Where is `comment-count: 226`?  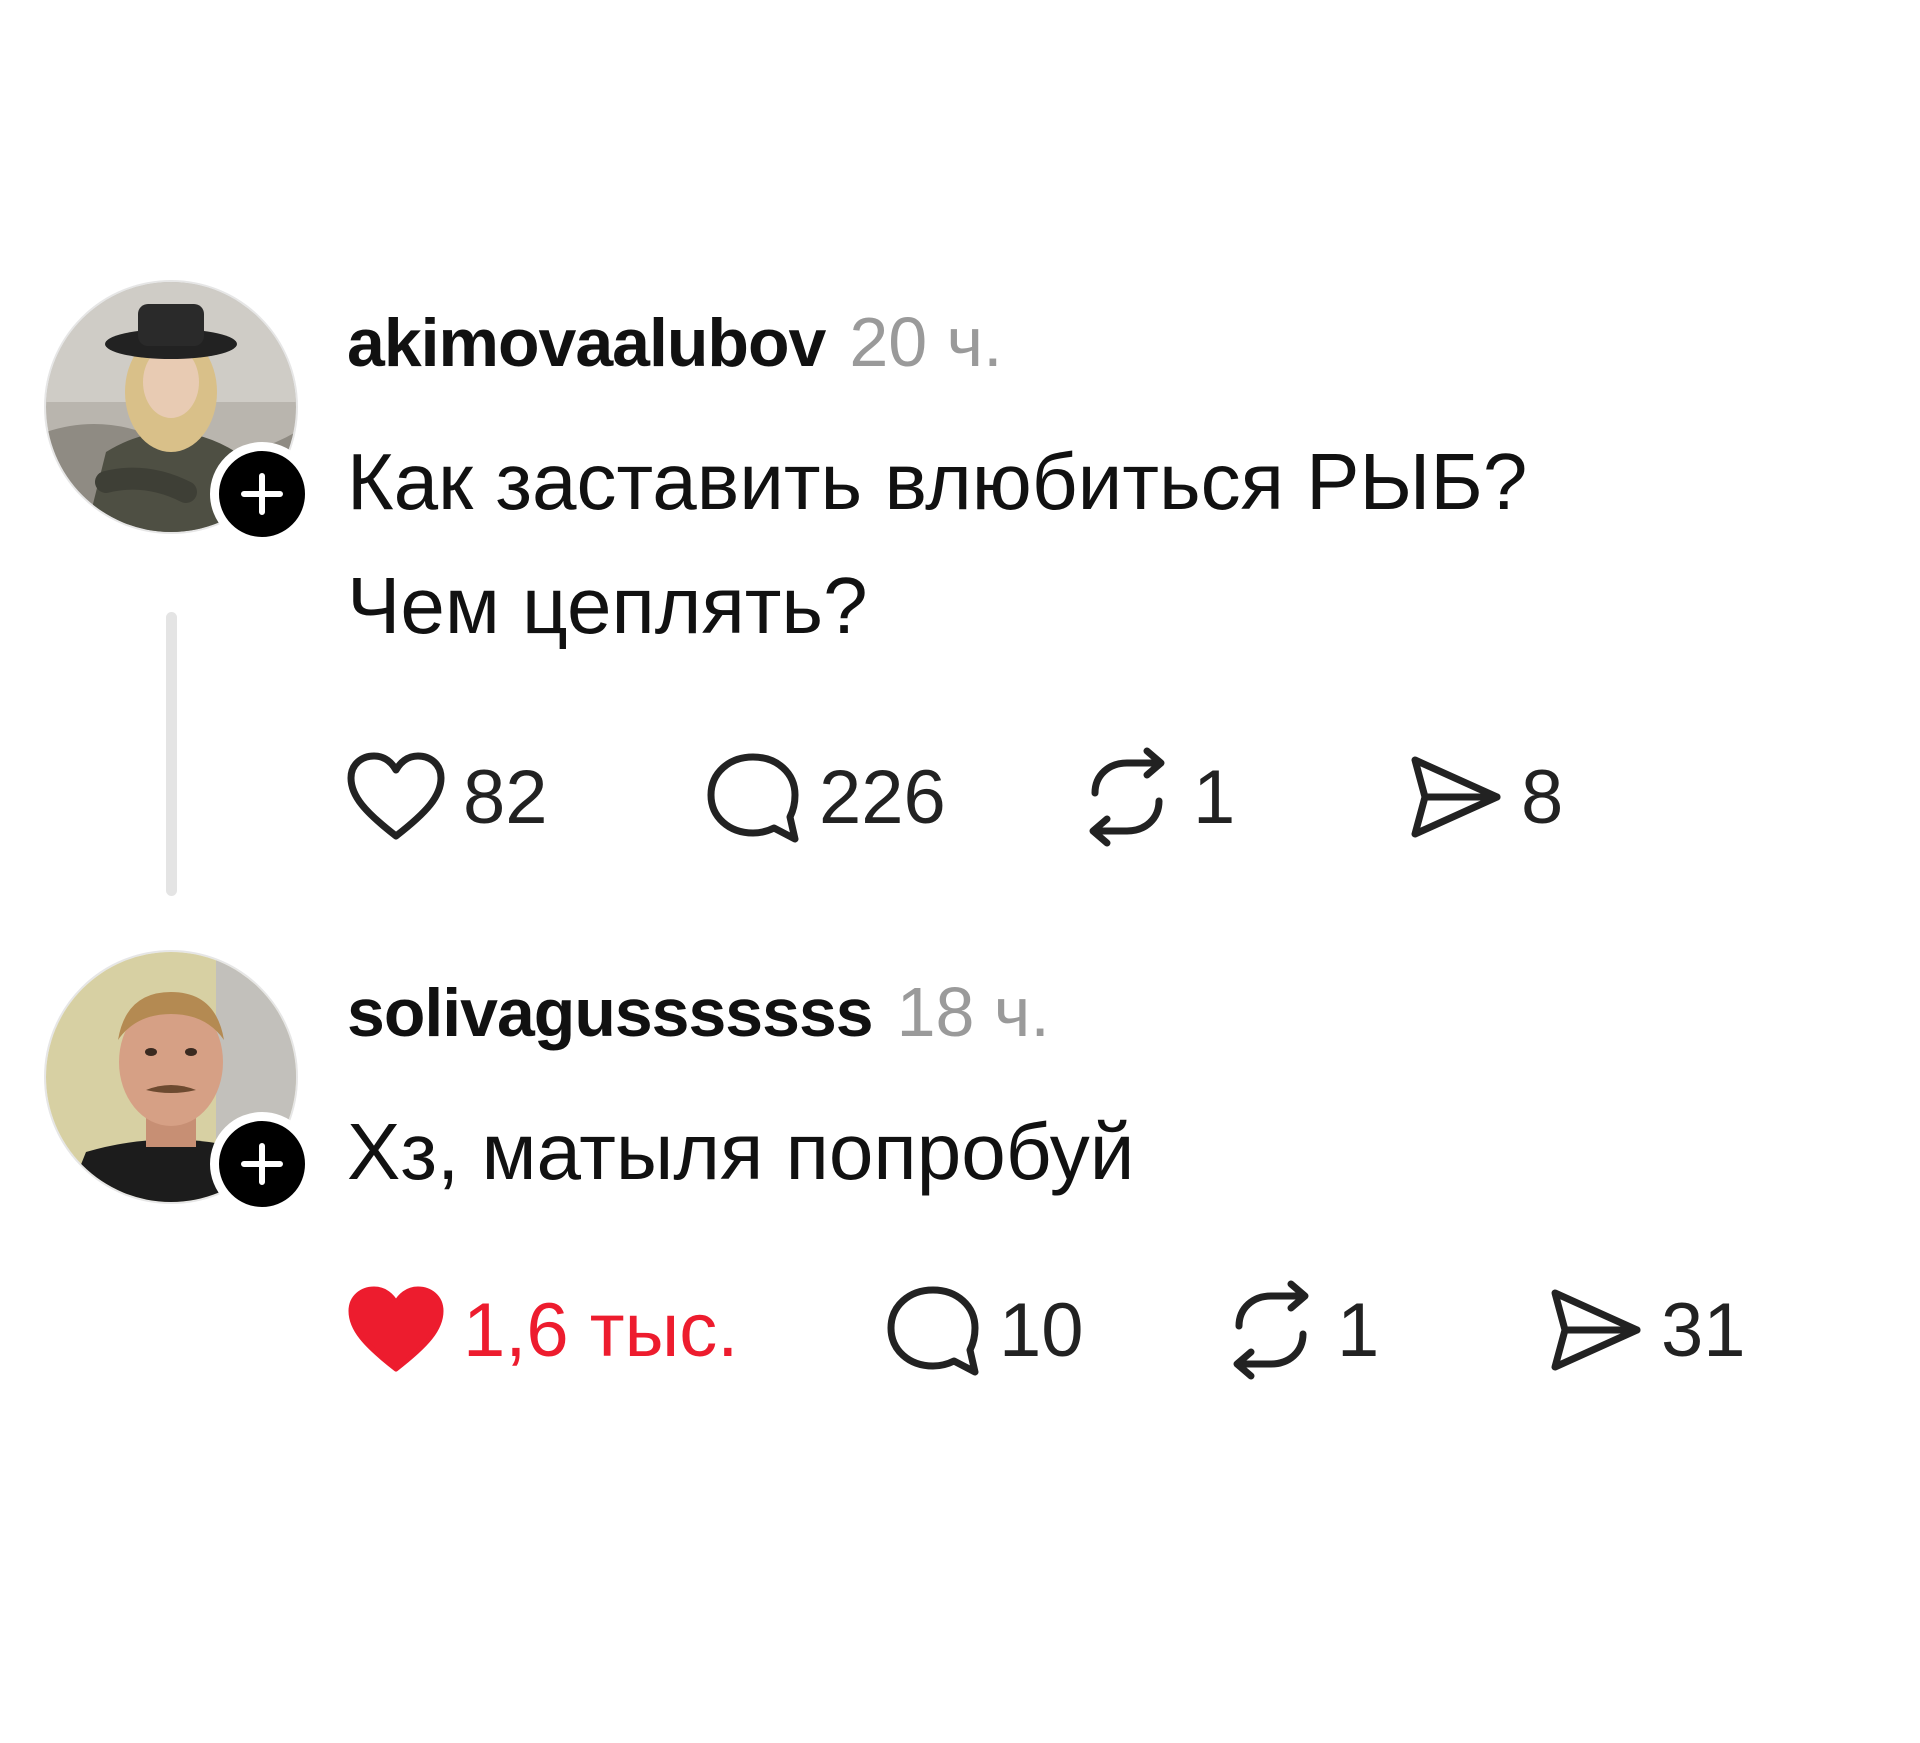 comment-count: 226 is located at coordinates (882, 797).